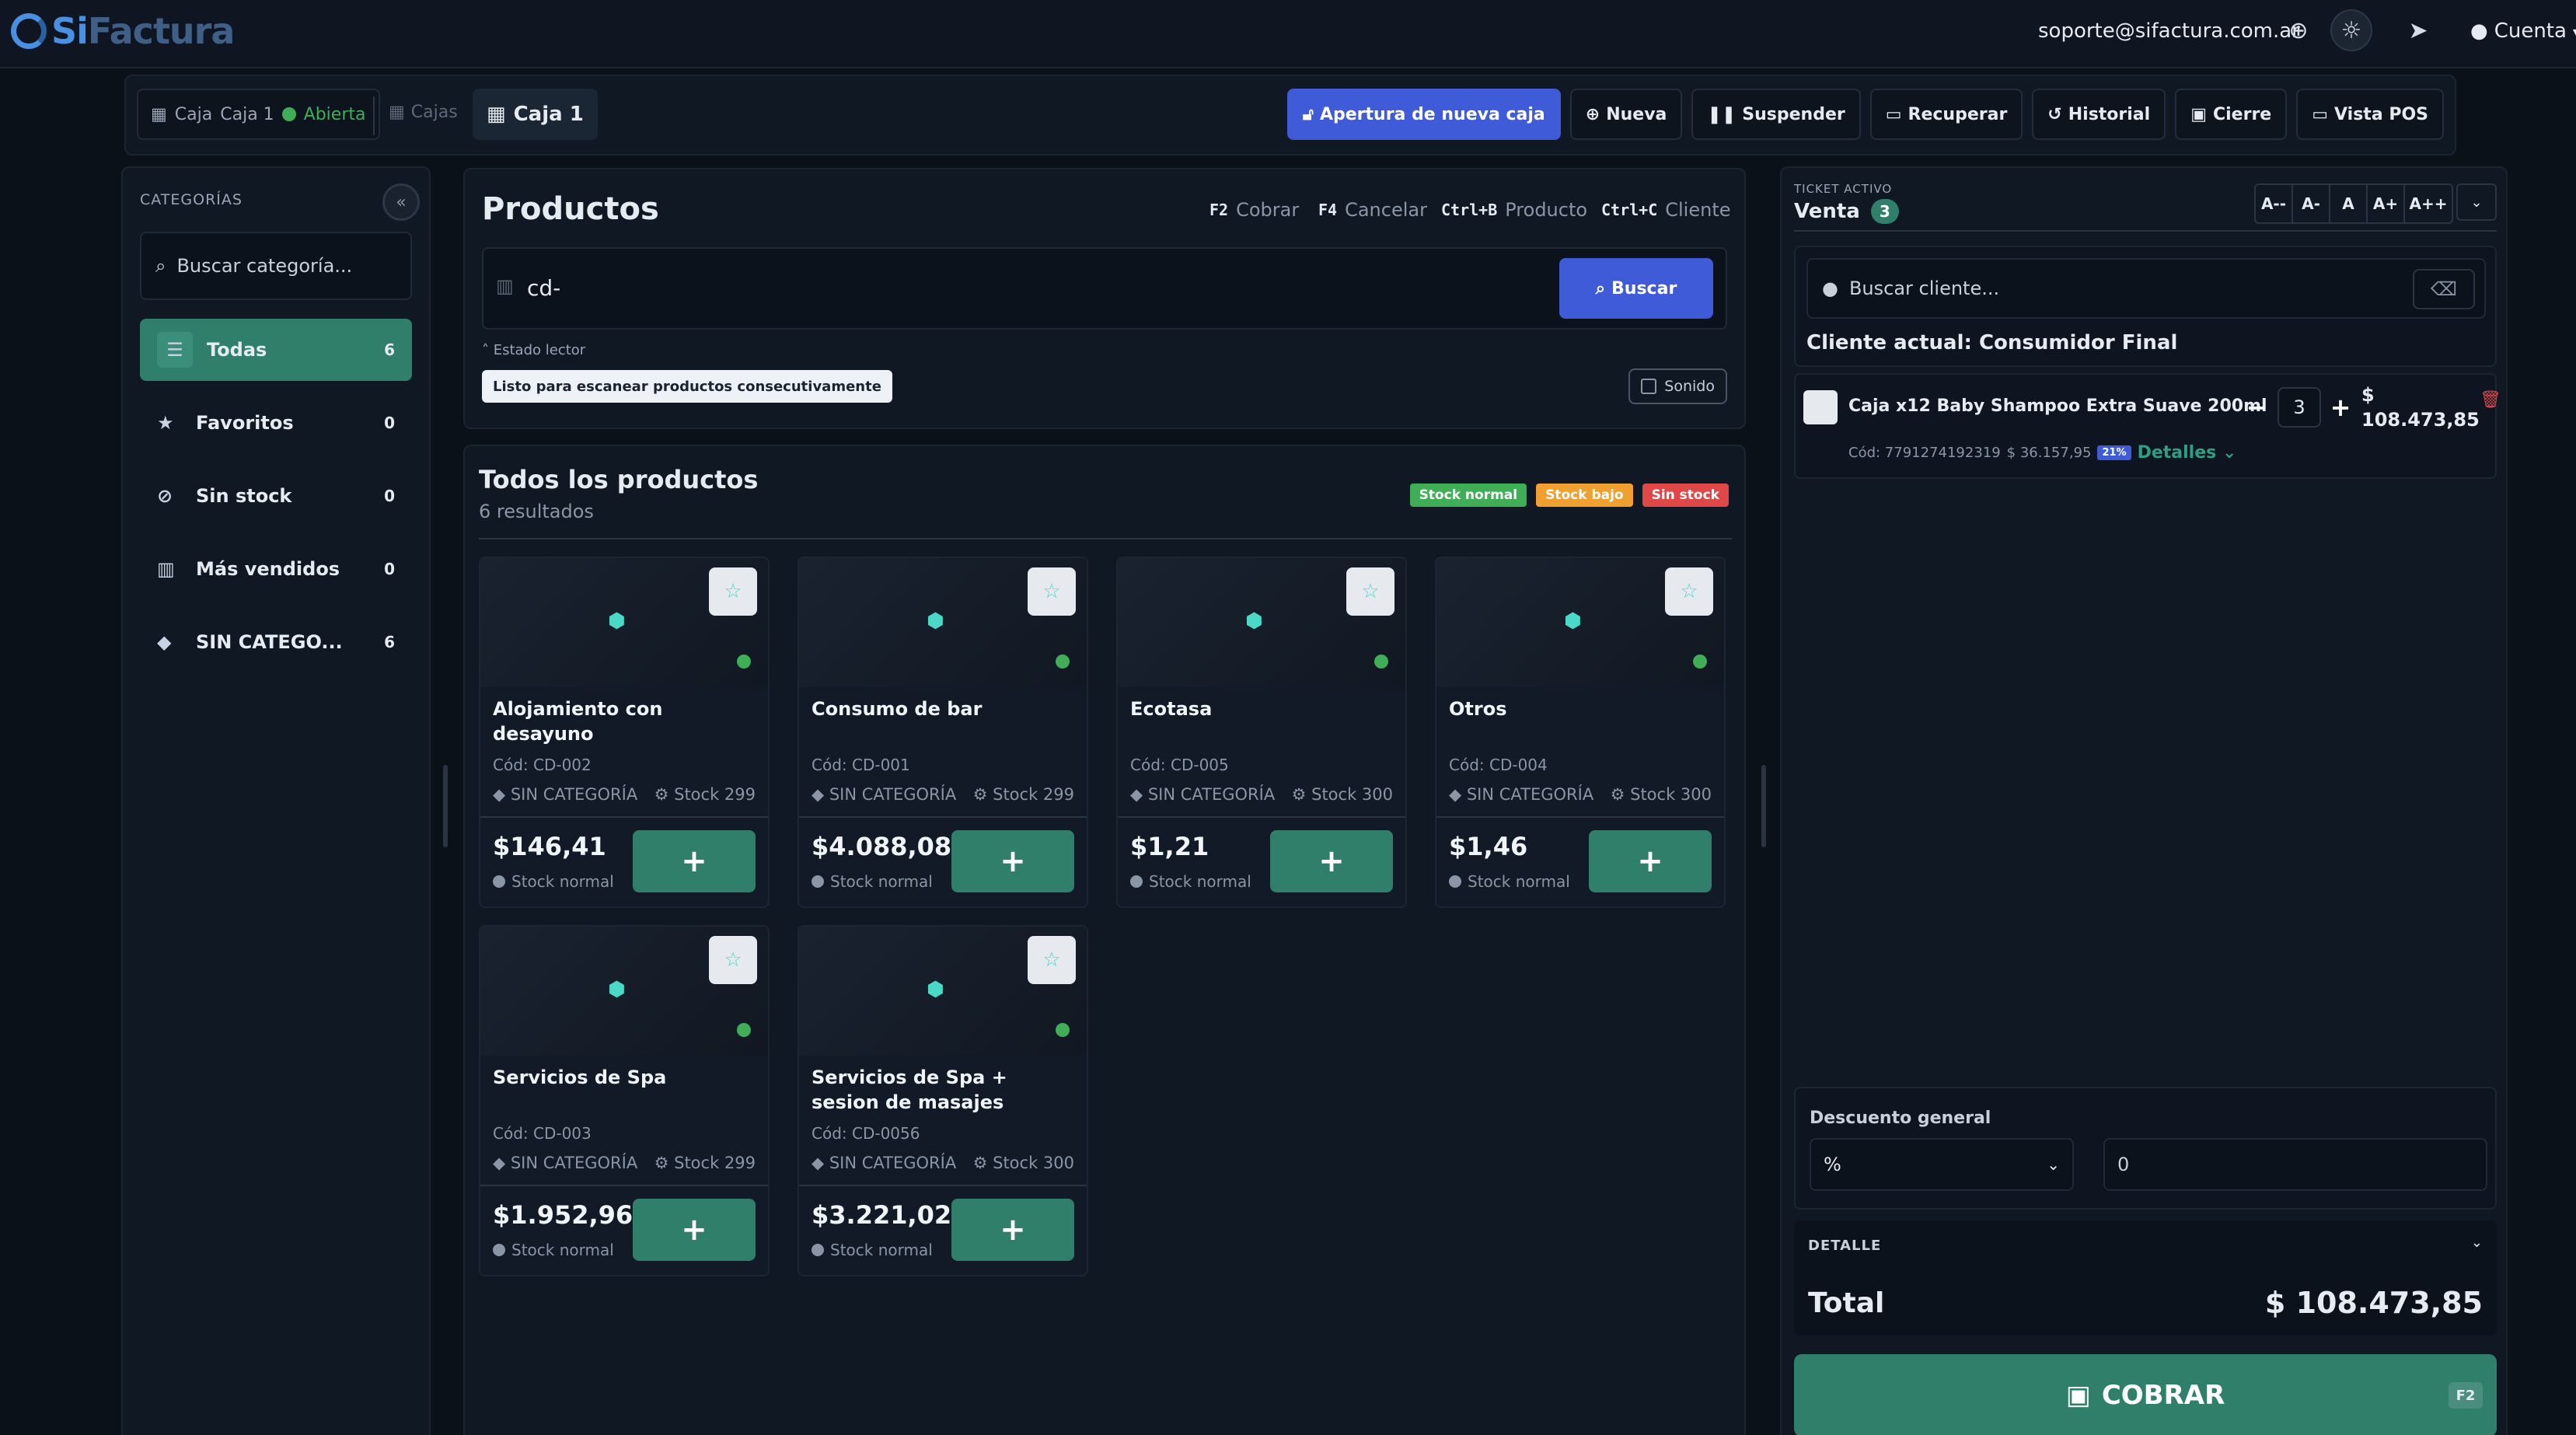 Image resolution: width=2576 pixels, height=1435 pixels. Describe the element at coordinates (2418, 30) in the screenshot. I see `send-icon: ➤` at that location.